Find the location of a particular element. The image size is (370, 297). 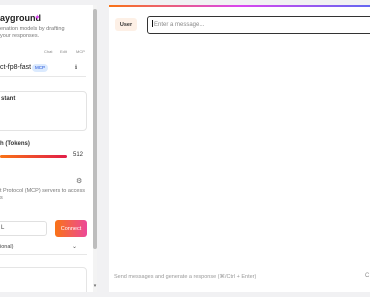

mcp-url-input: L is located at coordinates (23, 228).